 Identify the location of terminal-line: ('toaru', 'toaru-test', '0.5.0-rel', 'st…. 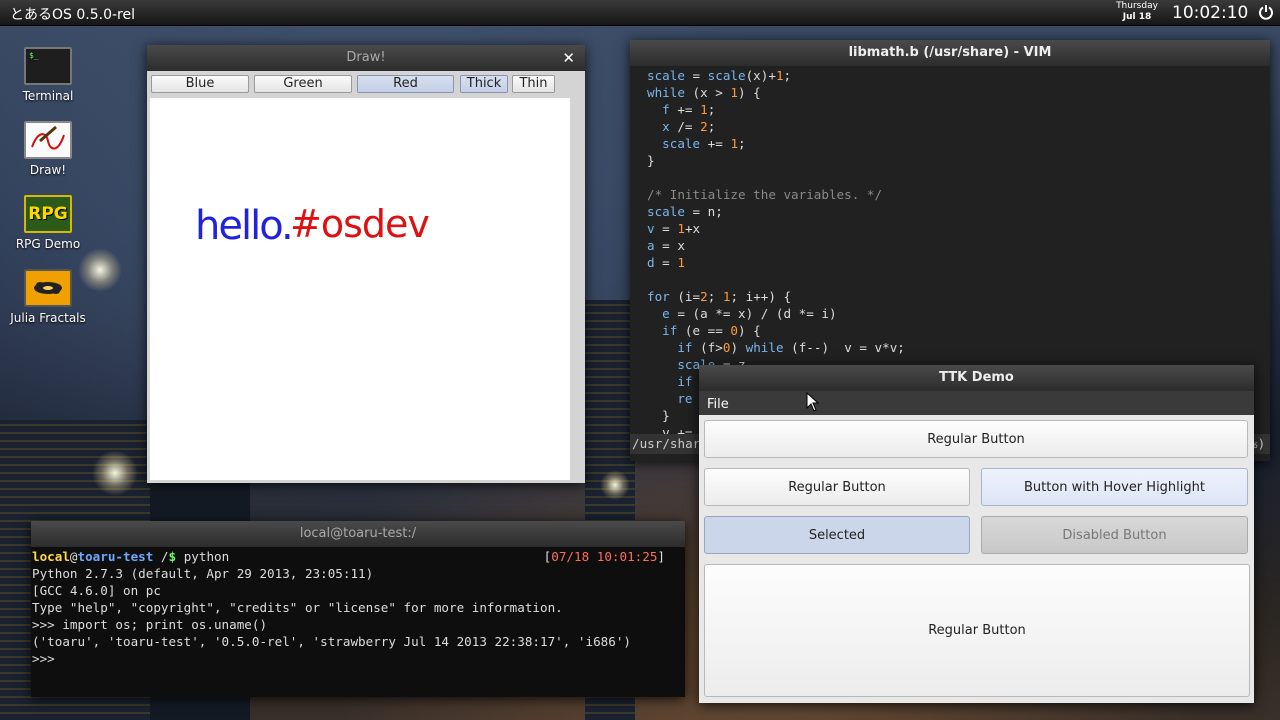
(331, 641).